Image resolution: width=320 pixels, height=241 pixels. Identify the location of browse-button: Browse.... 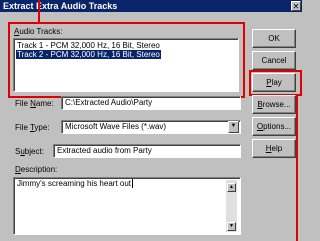
(274, 104).